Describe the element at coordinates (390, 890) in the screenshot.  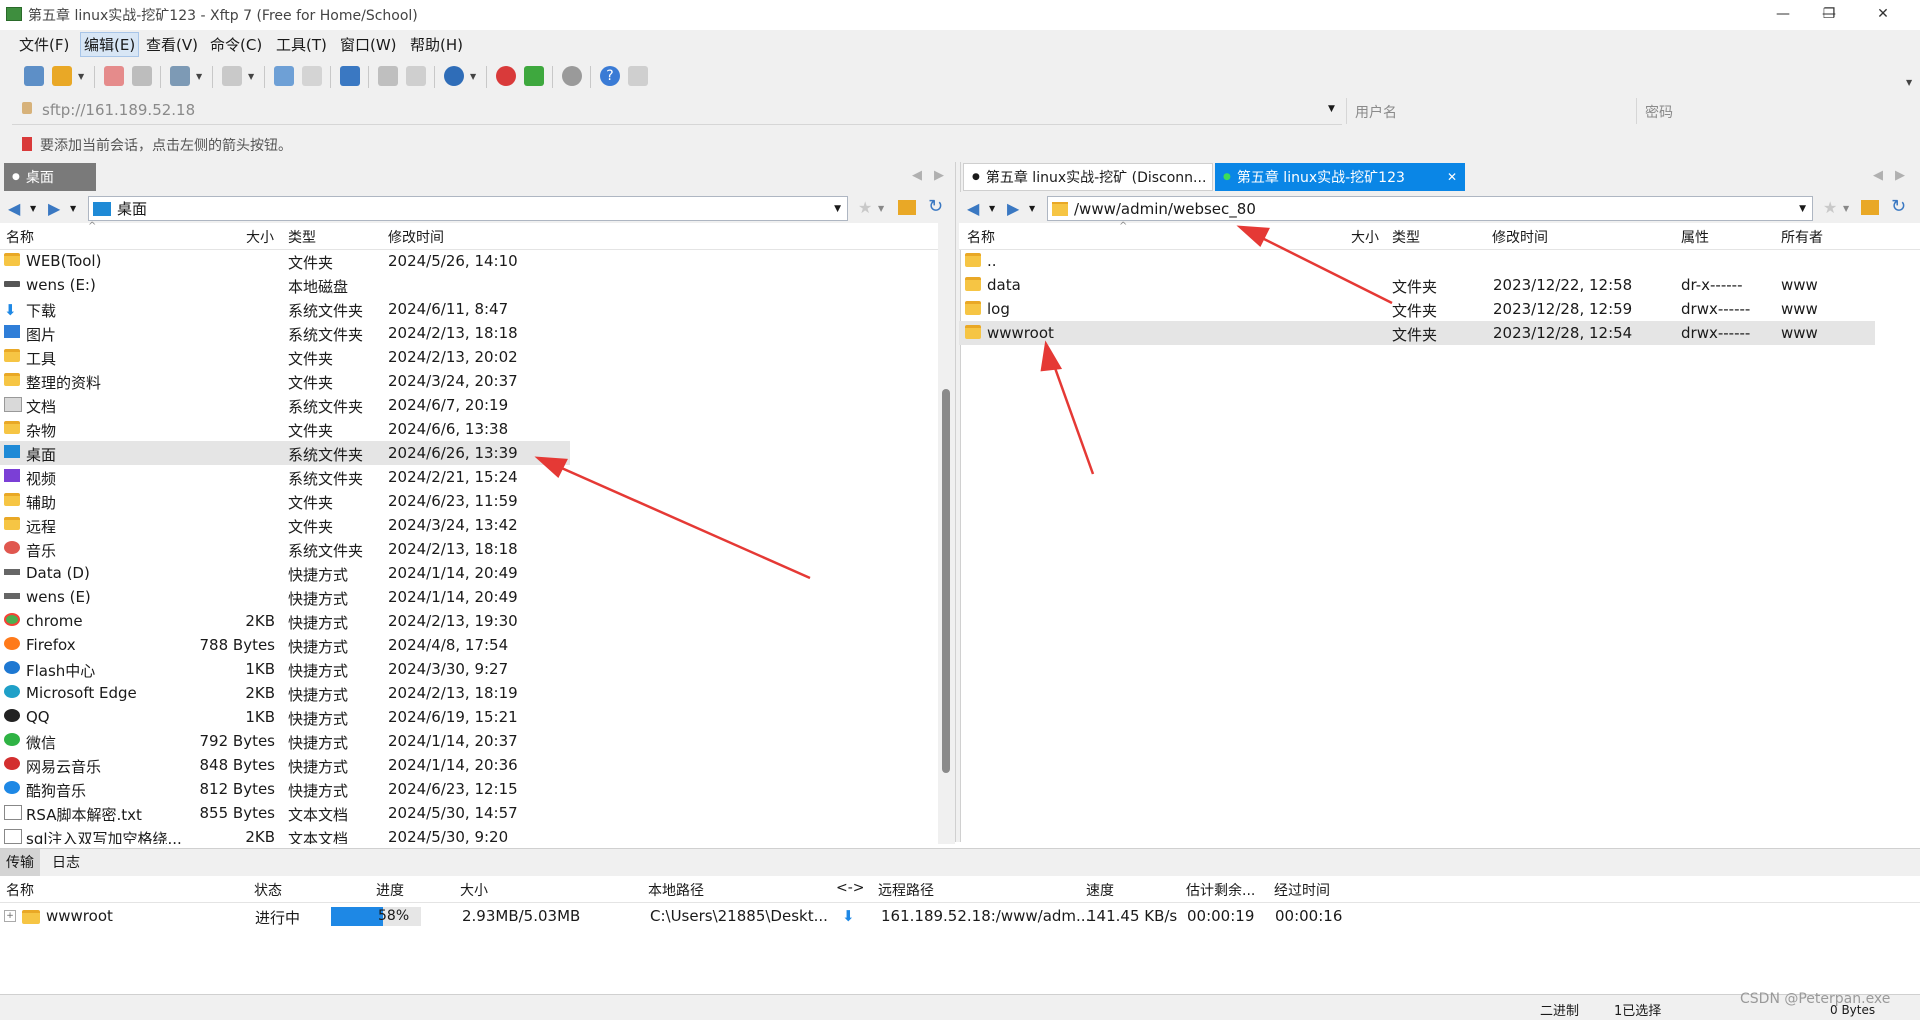
I see `xfer-col-progress: 进度` at that location.